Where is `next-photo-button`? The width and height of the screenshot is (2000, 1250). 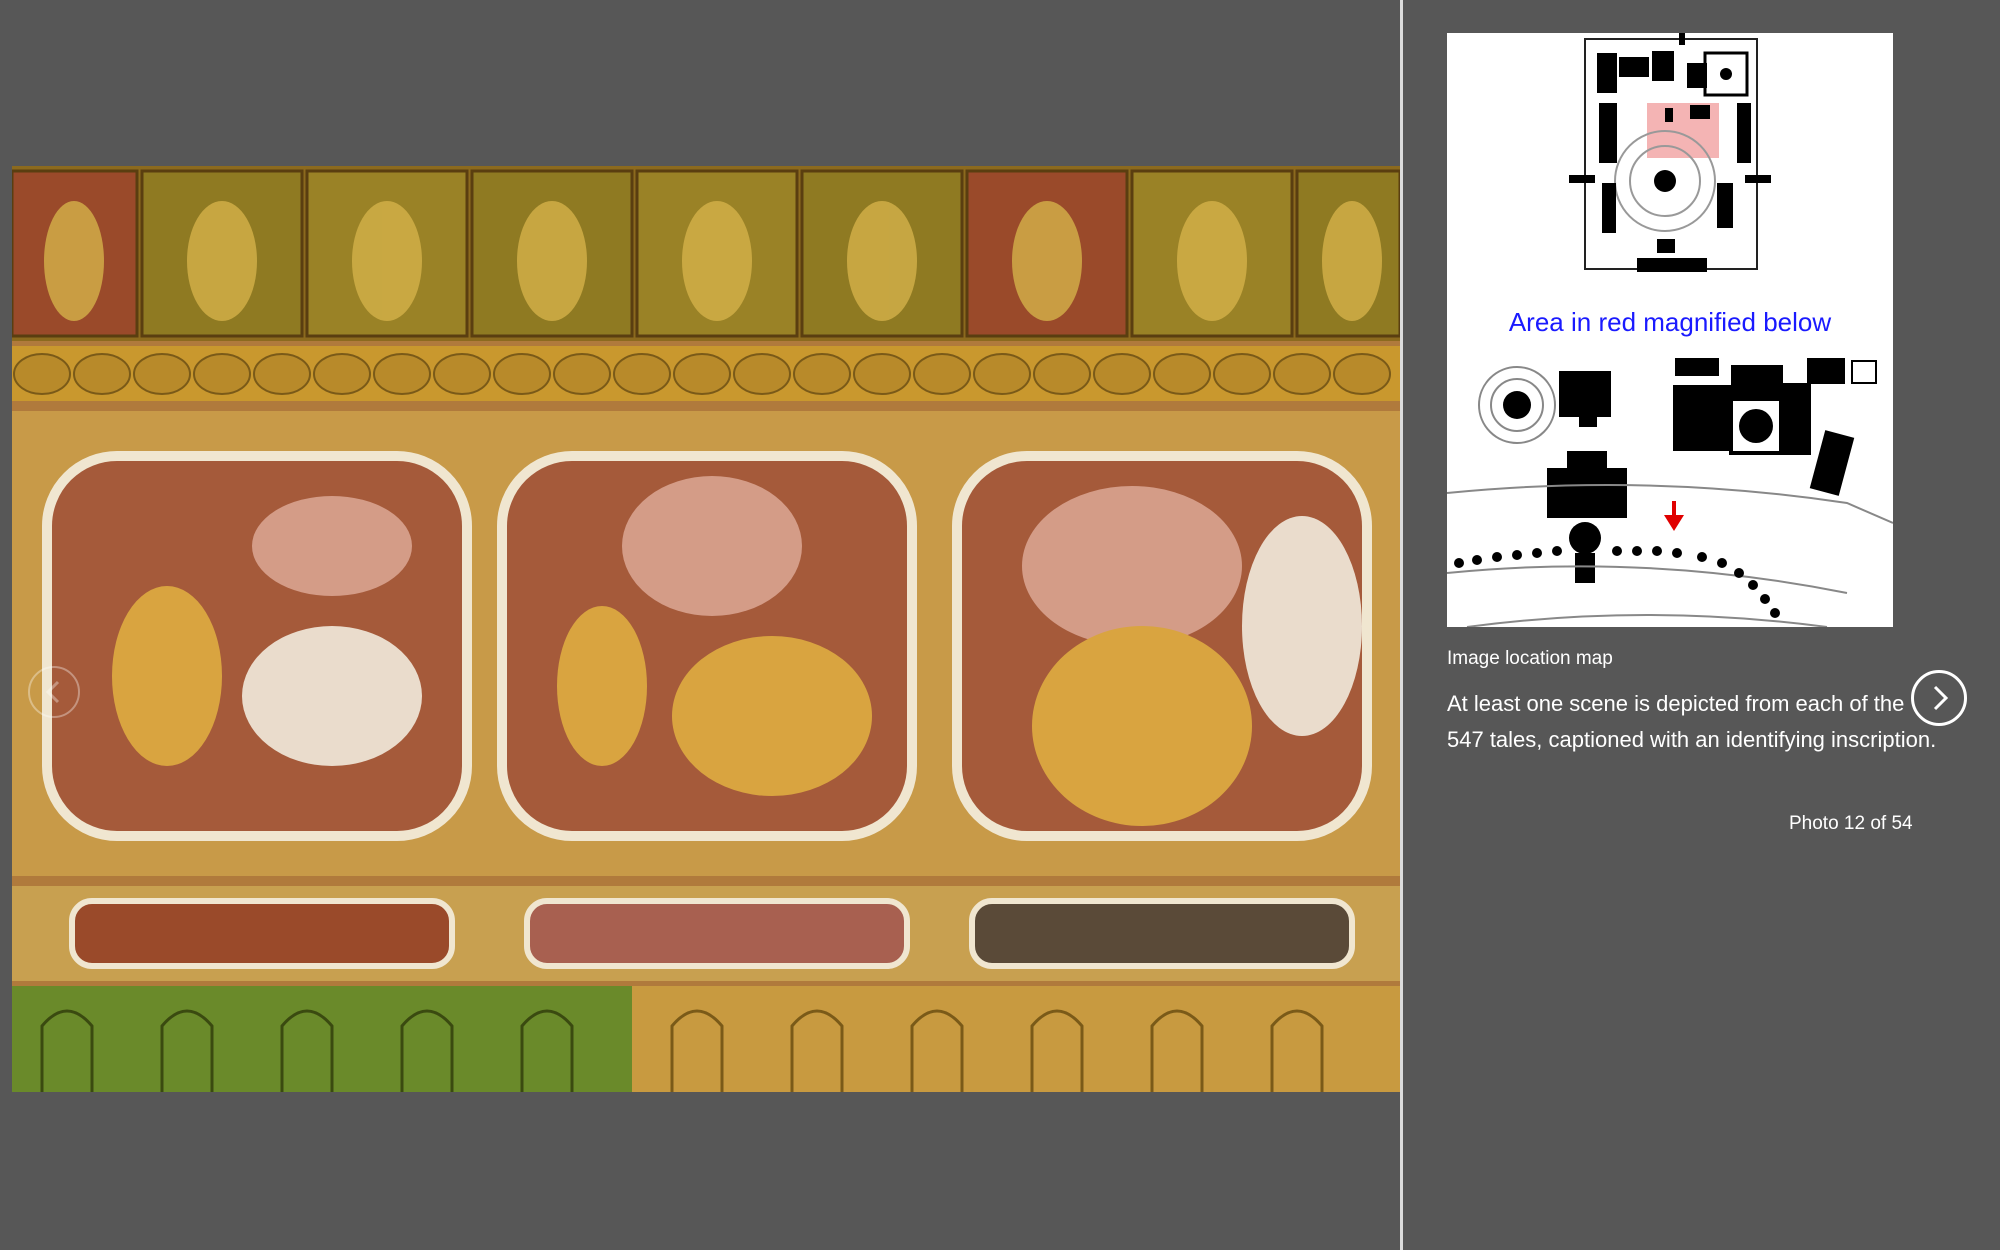 next-photo-button is located at coordinates (1939, 698).